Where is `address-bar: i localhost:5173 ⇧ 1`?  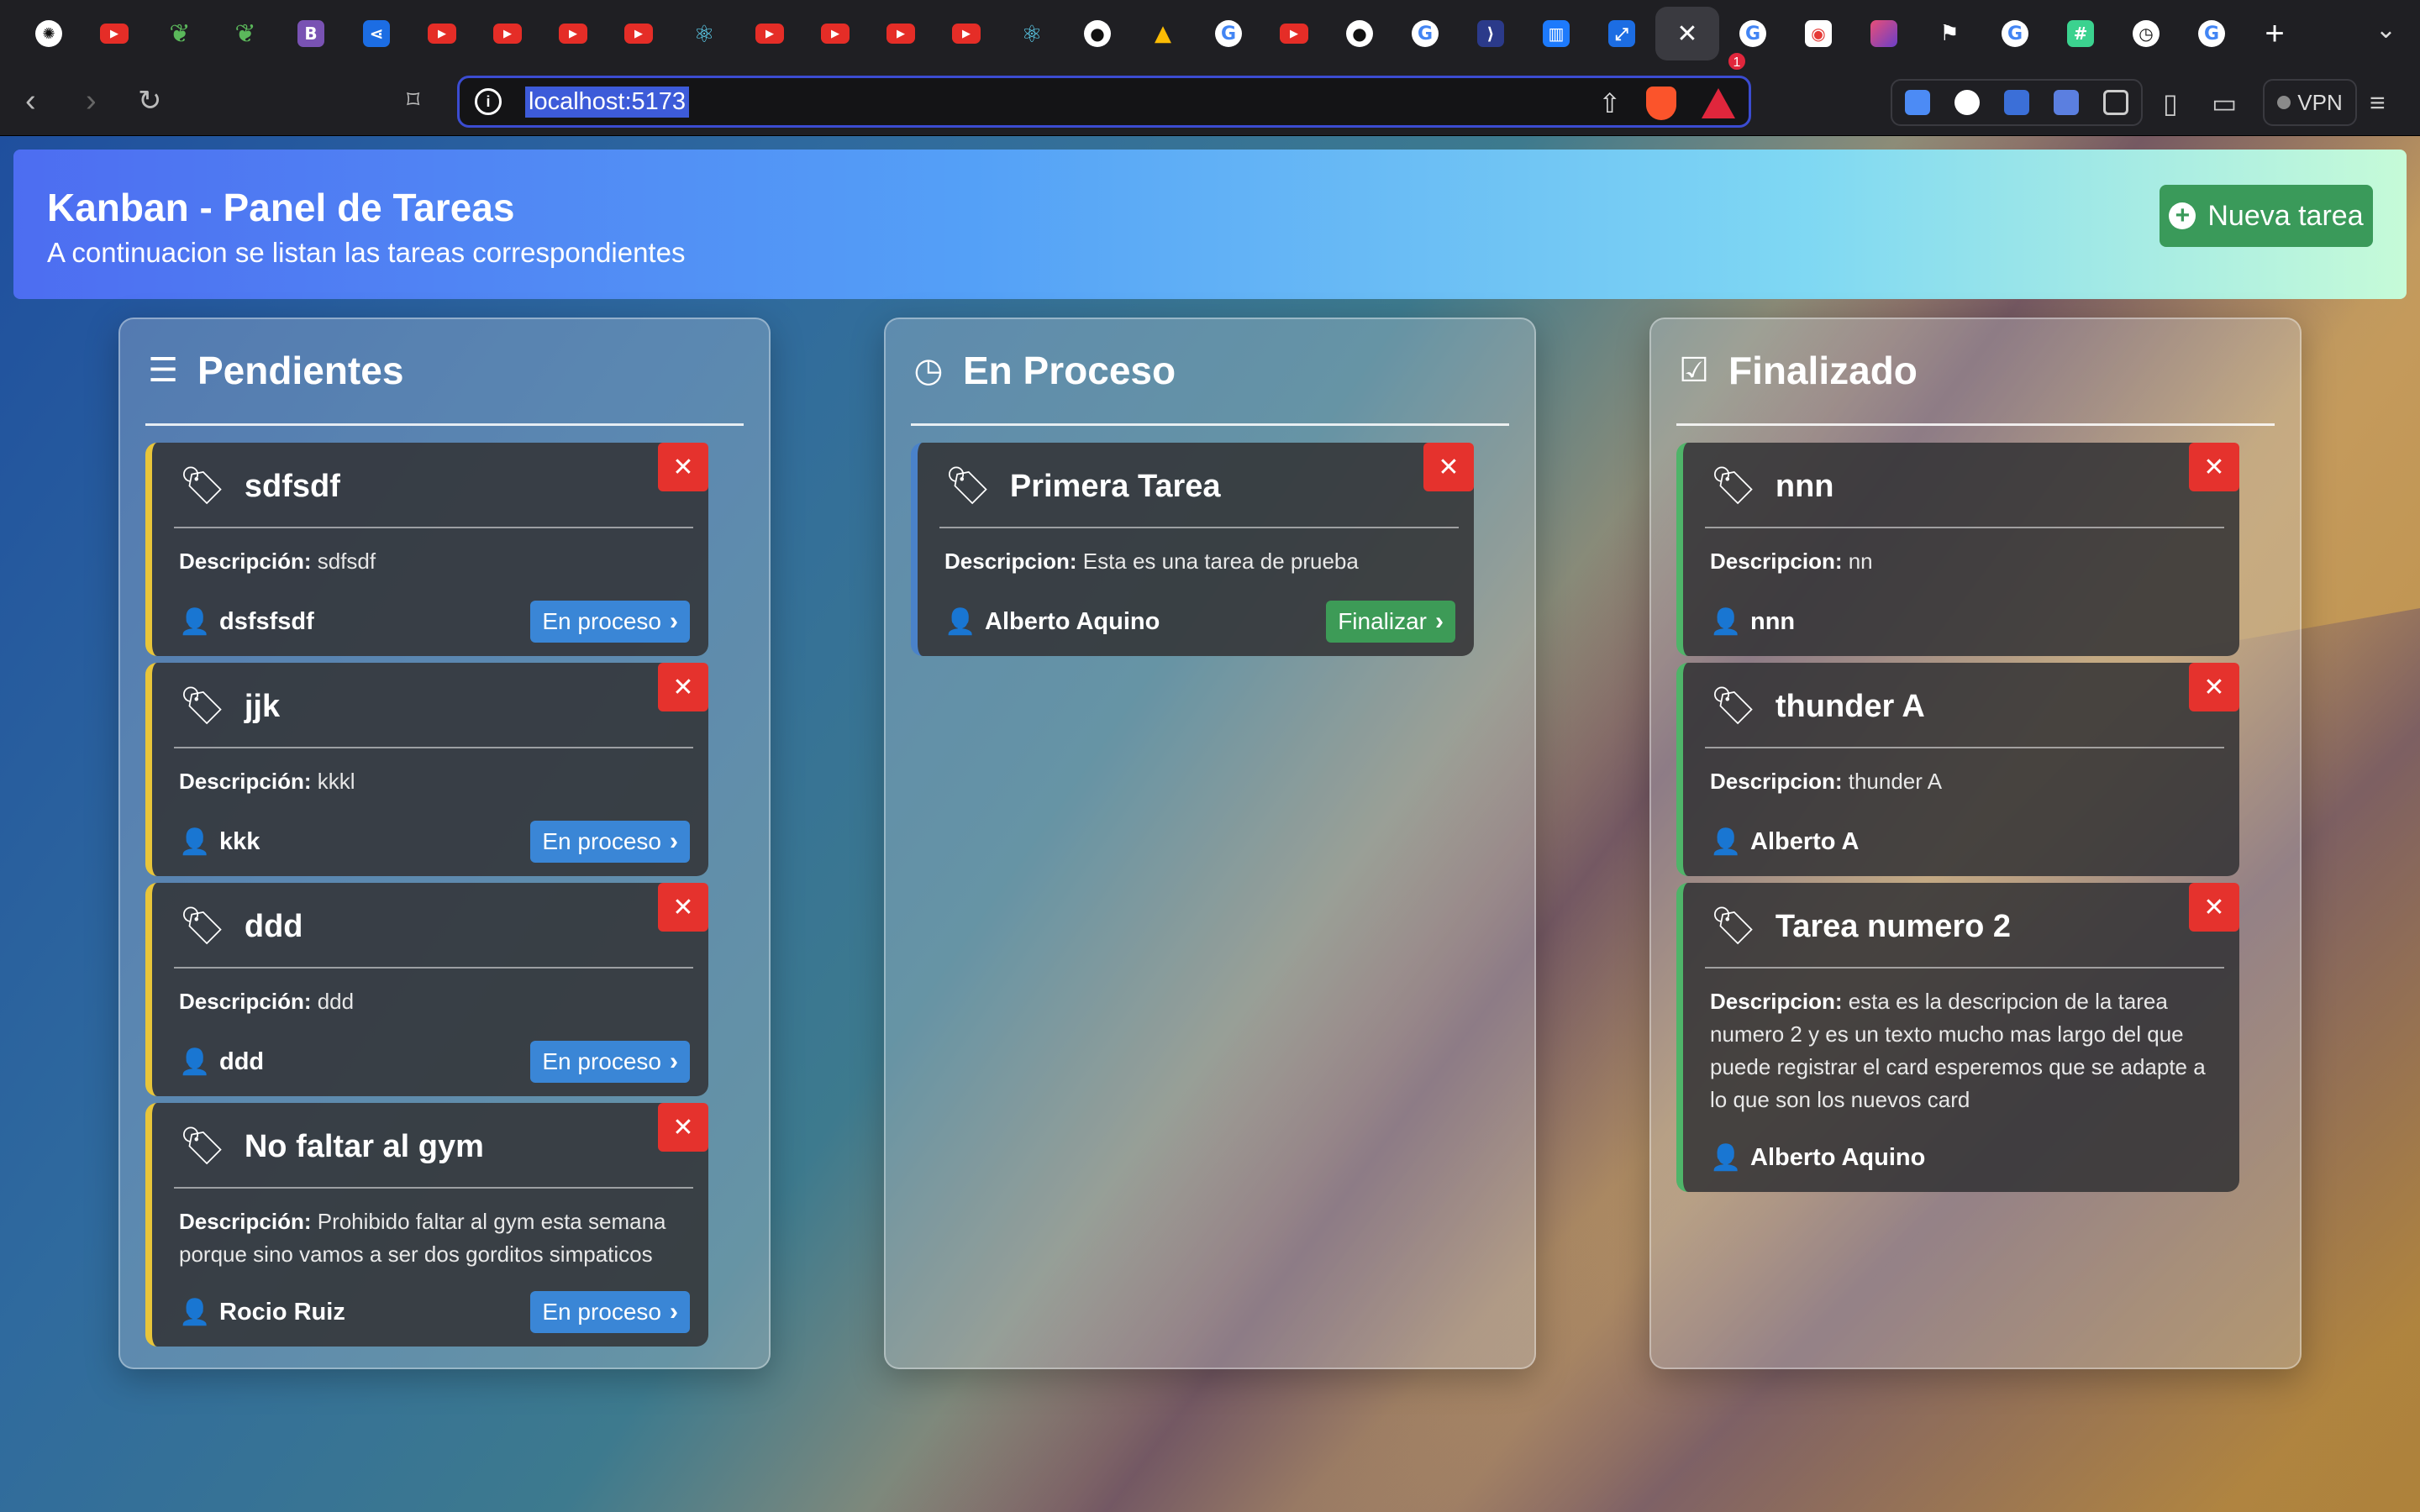
address-bar: i localhost:5173 ⇧ 1 is located at coordinates (1104, 89).